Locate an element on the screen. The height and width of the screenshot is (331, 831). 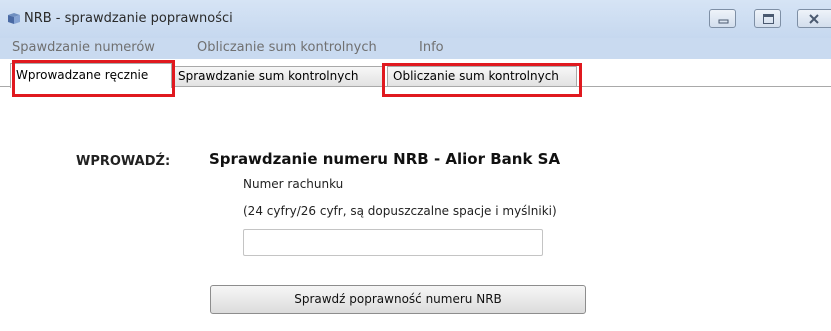
close-button is located at coordinates (814, 18).